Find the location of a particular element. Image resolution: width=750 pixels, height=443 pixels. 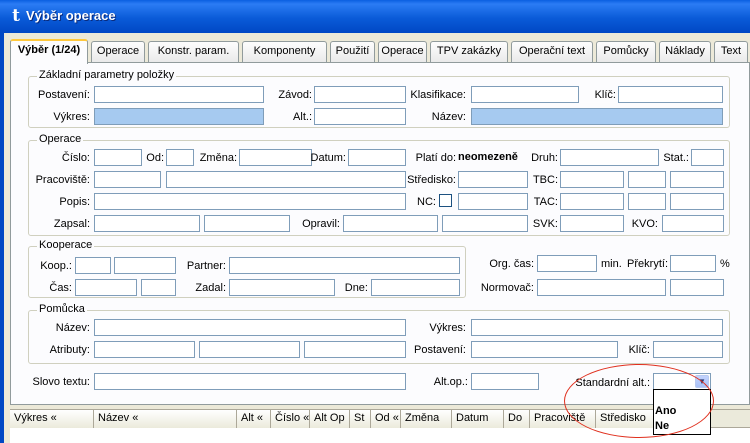

label-nc: NC: is located at coordinates (426, 202).